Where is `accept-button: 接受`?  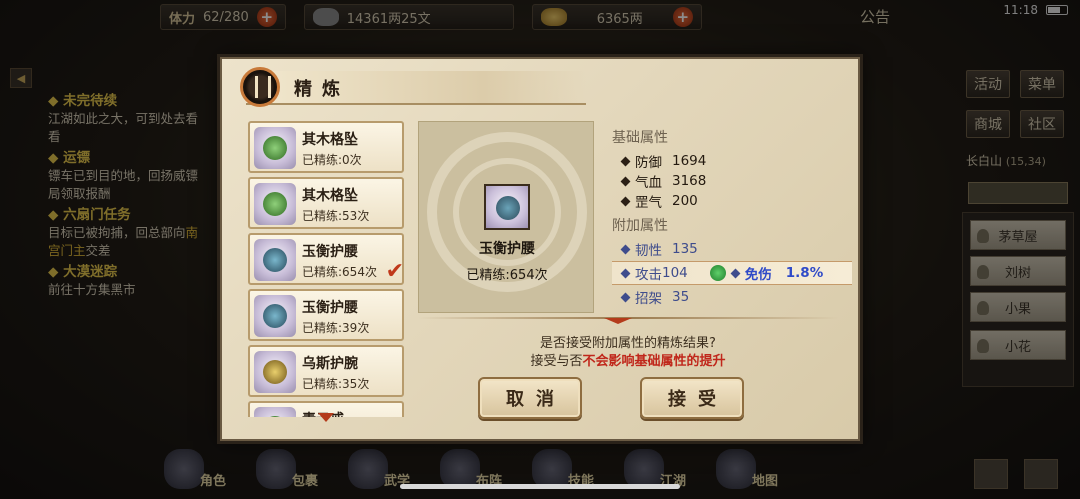 accept-button: 接受 is located at coordinates (692, 398).